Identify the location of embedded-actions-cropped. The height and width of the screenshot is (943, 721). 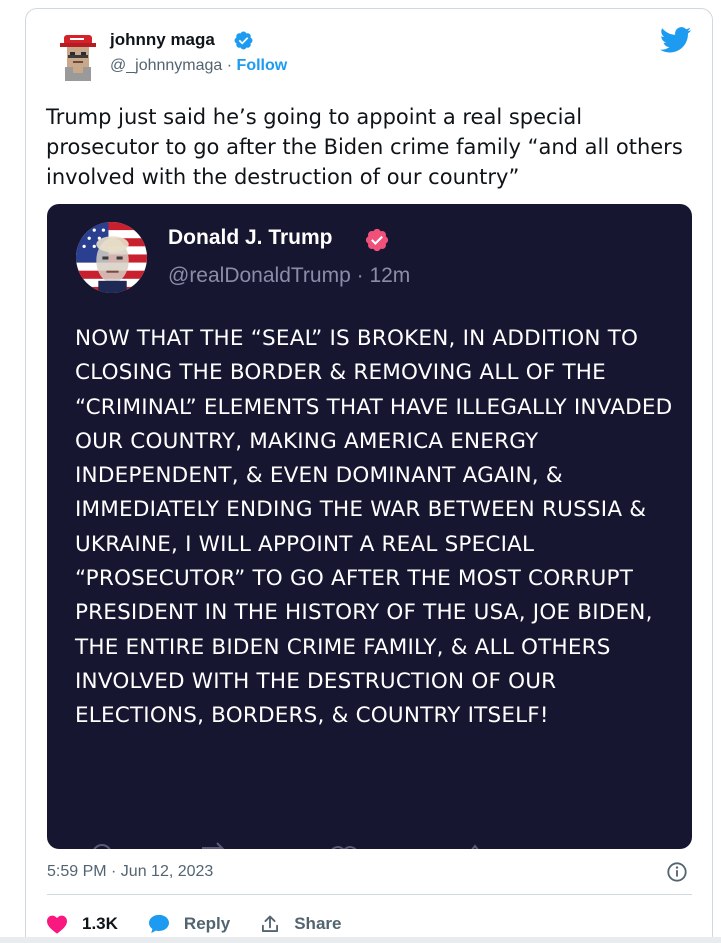
(286, 845).